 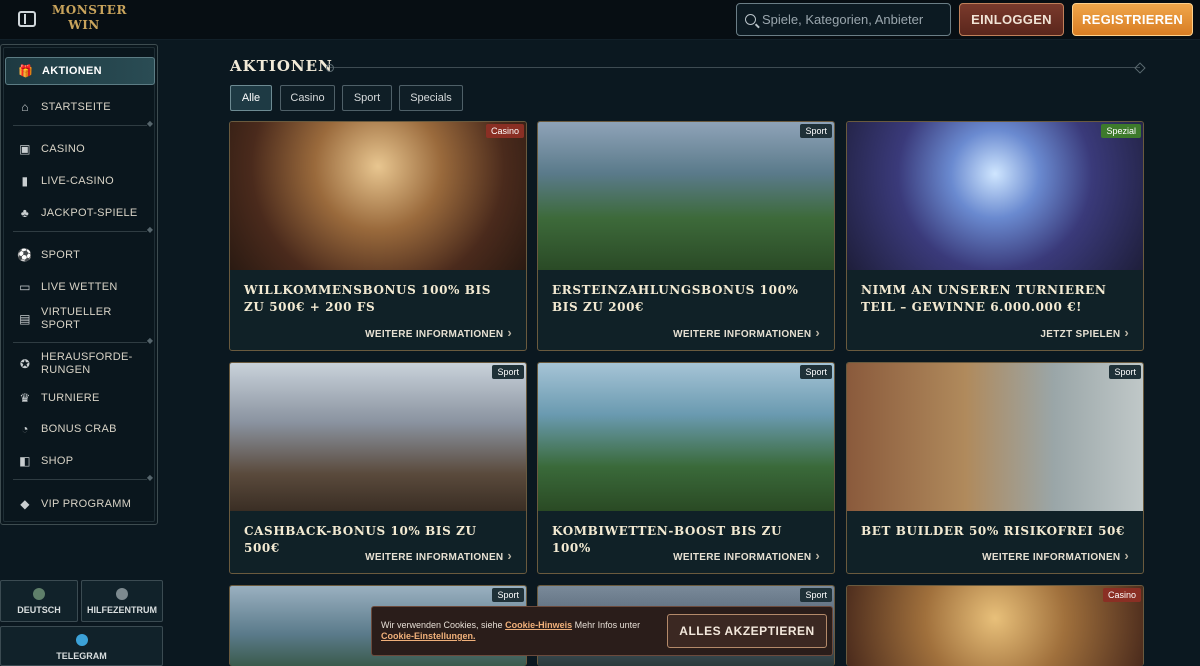 I want to click on sidebar-item-live-casino: ▮ LIVE-CASINO, so click(x=80, y=181).